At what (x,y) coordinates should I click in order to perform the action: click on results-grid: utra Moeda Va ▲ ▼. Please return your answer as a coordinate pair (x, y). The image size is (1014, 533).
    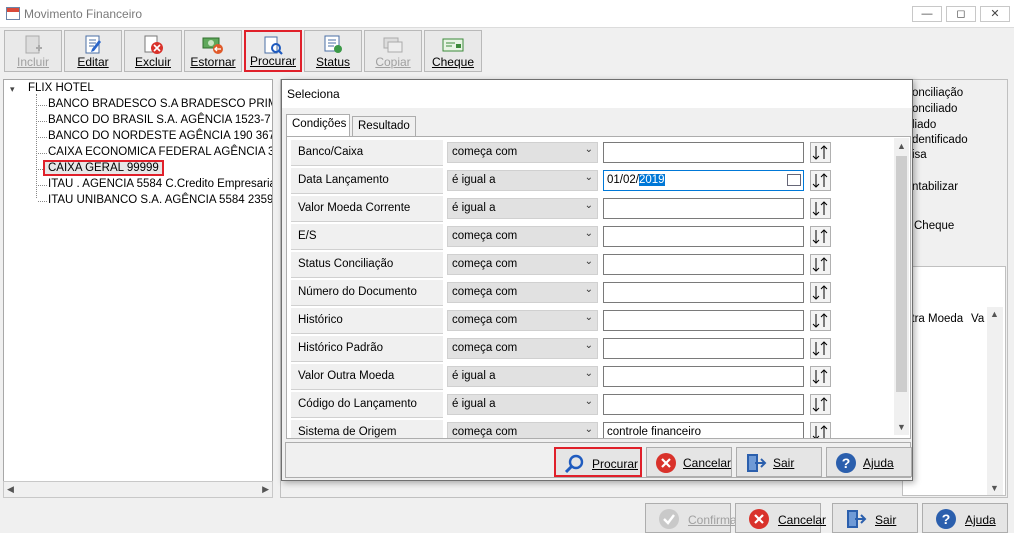
    Looking at the image, I should click on (954, 381).